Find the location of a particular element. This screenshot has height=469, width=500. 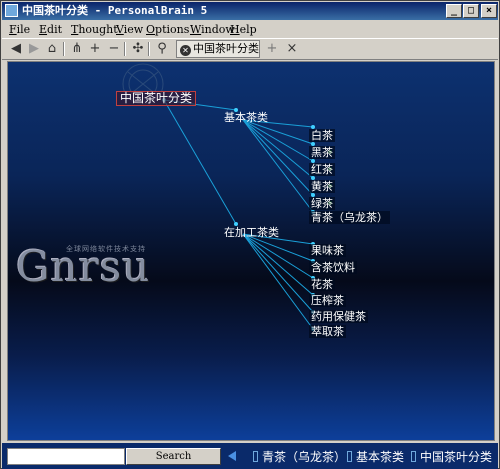

thought-dark-tea: 黑茶 is located at coordinates (322, 152).